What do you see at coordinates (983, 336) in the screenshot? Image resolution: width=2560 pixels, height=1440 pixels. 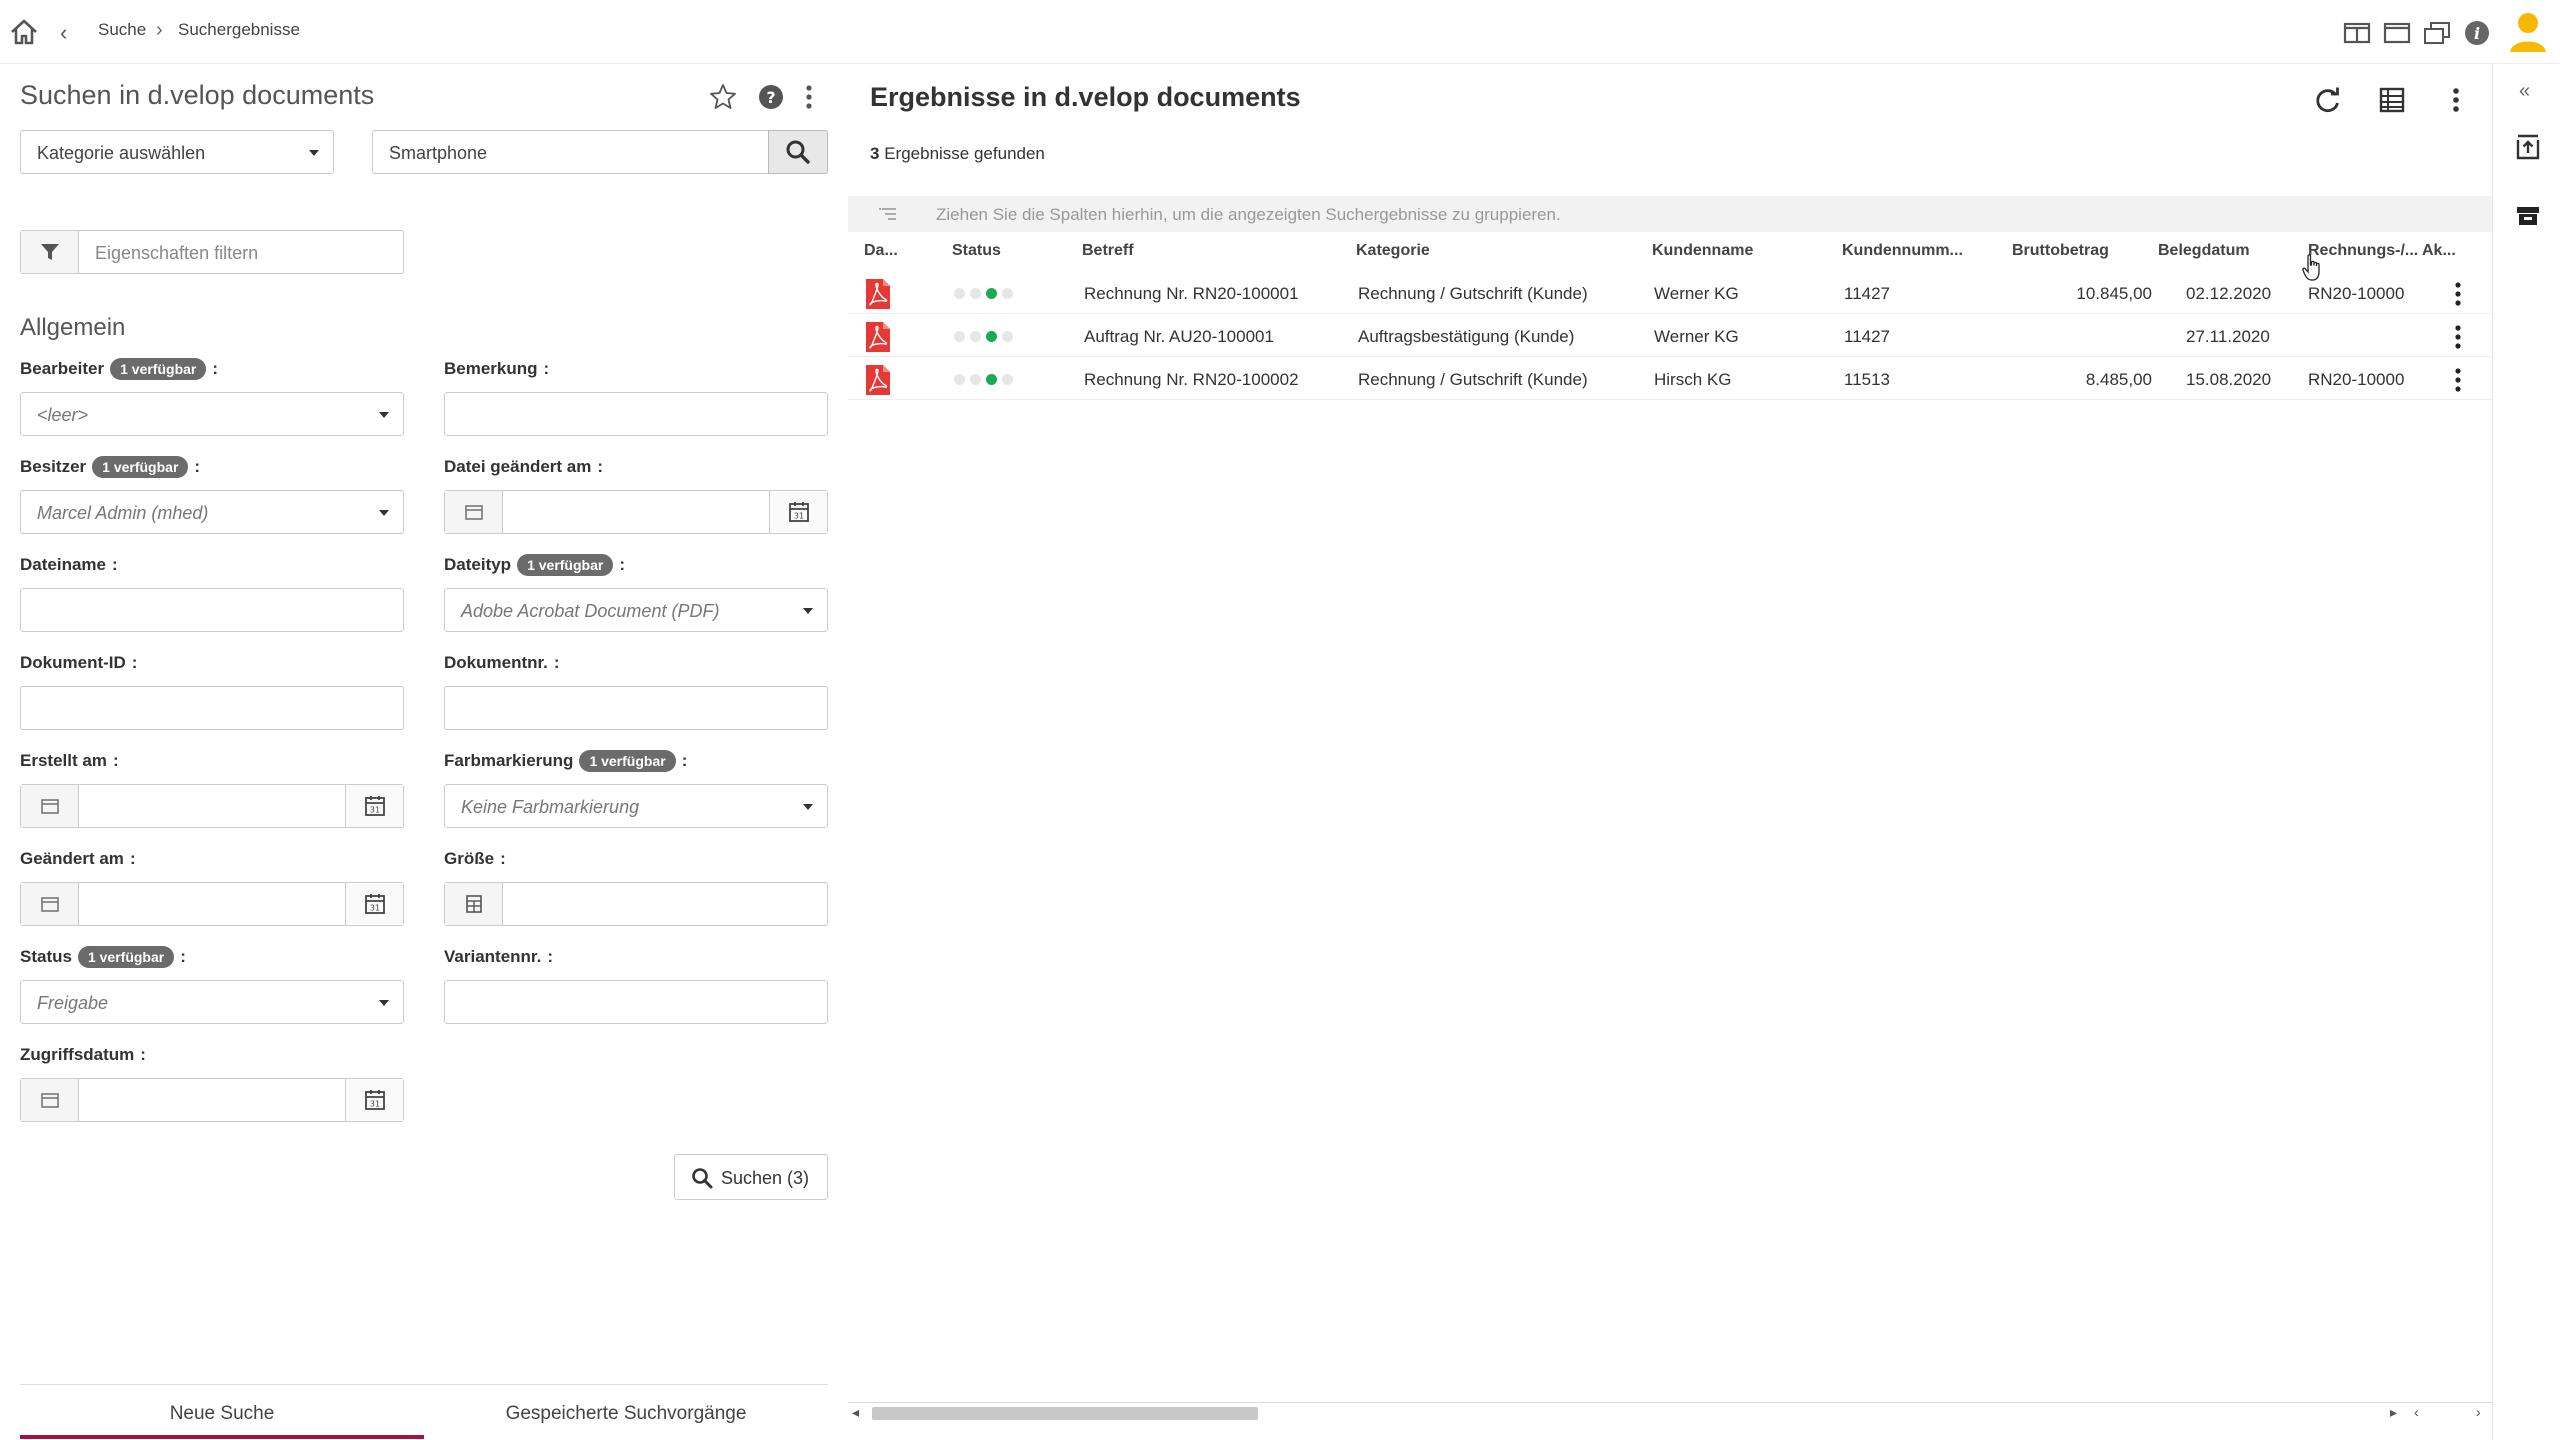 I see `status-indicator` at bounding box center [983, 336].